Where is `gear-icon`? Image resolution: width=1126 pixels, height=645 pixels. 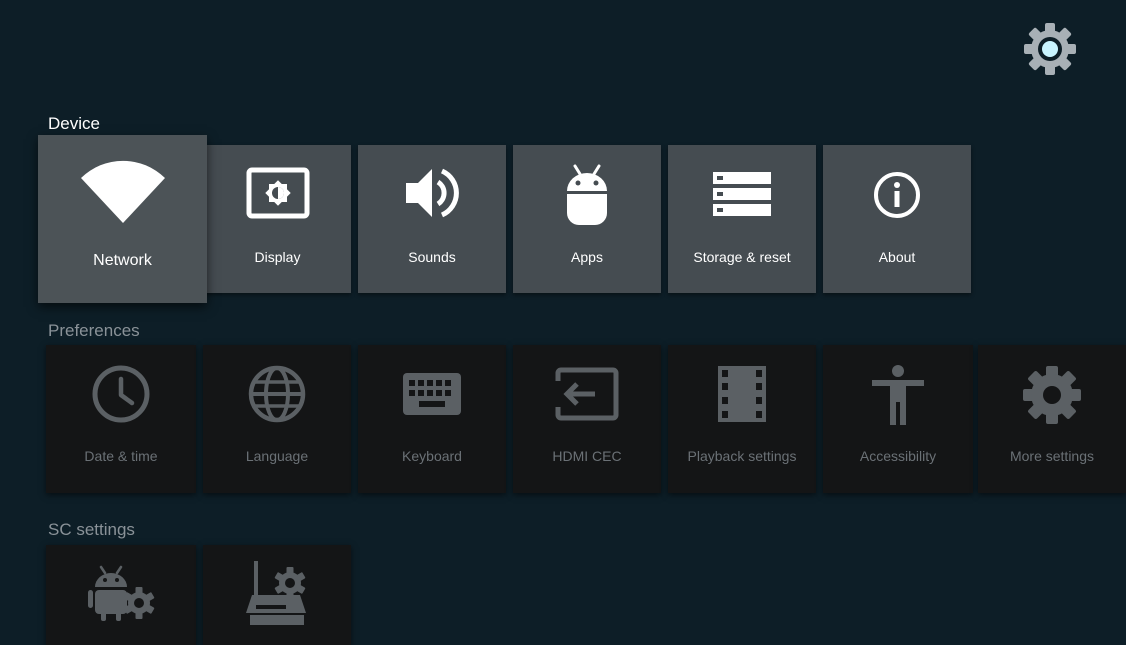 gear-icon is located at coordinates (1052, 395).